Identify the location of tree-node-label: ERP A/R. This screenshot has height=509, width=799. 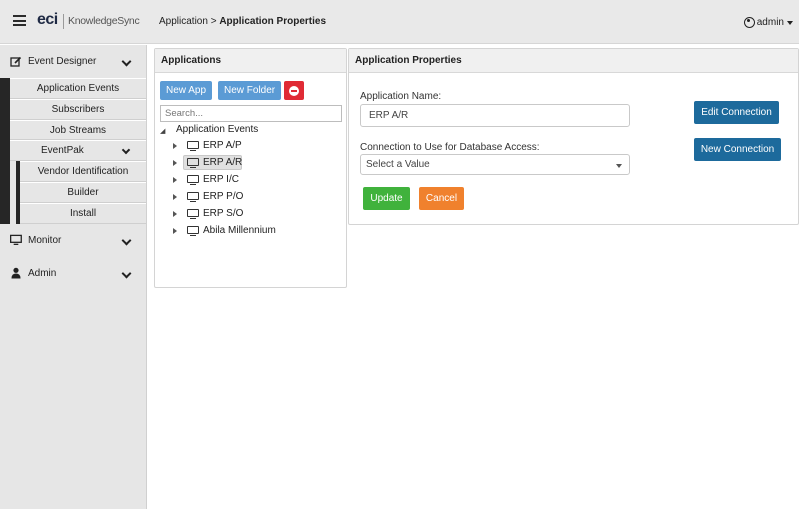
(223, 162).